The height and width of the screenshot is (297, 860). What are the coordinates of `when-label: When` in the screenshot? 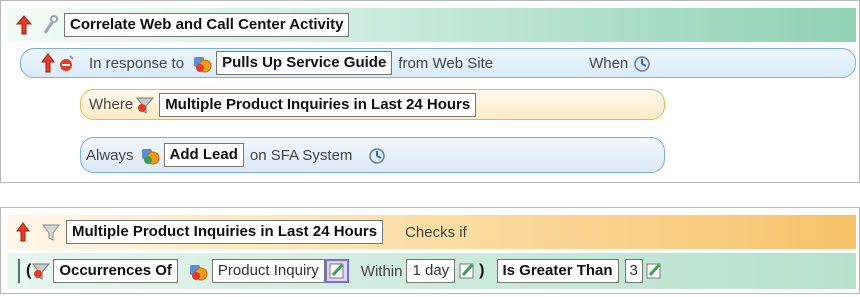 It's located at (609, 63).